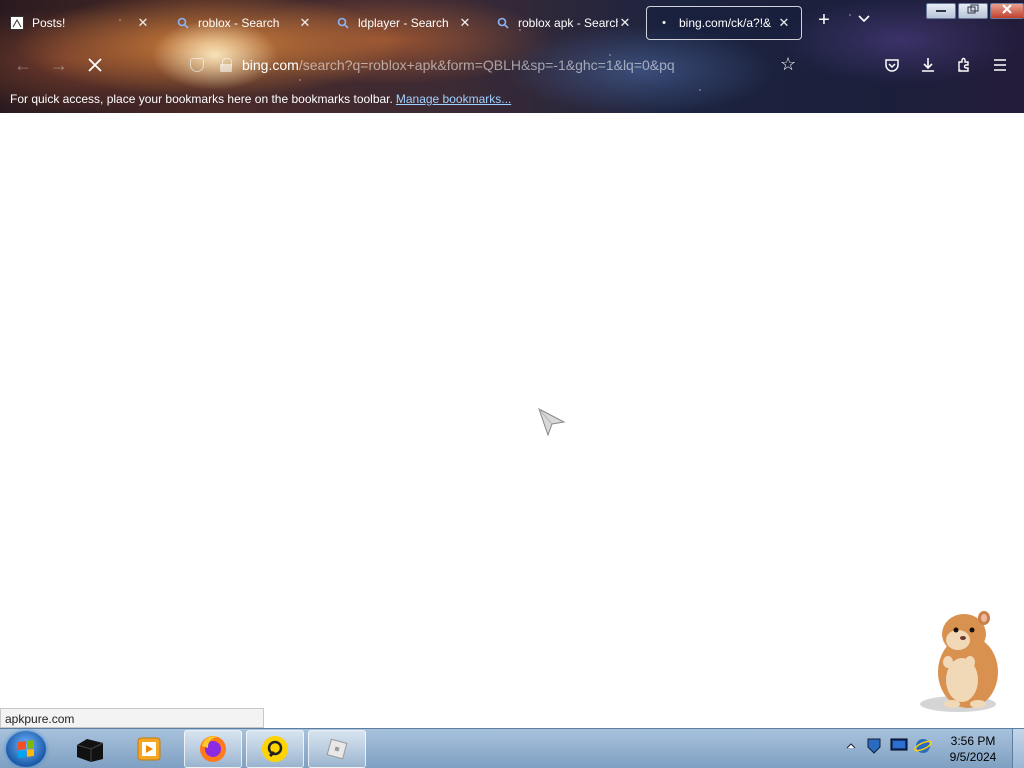 This screenshot has height=768, width=1024. What do you see at coordinates (17, 23) in the screenshot?
I see `posts-favicon-icon` at bounding box center [17, 23].